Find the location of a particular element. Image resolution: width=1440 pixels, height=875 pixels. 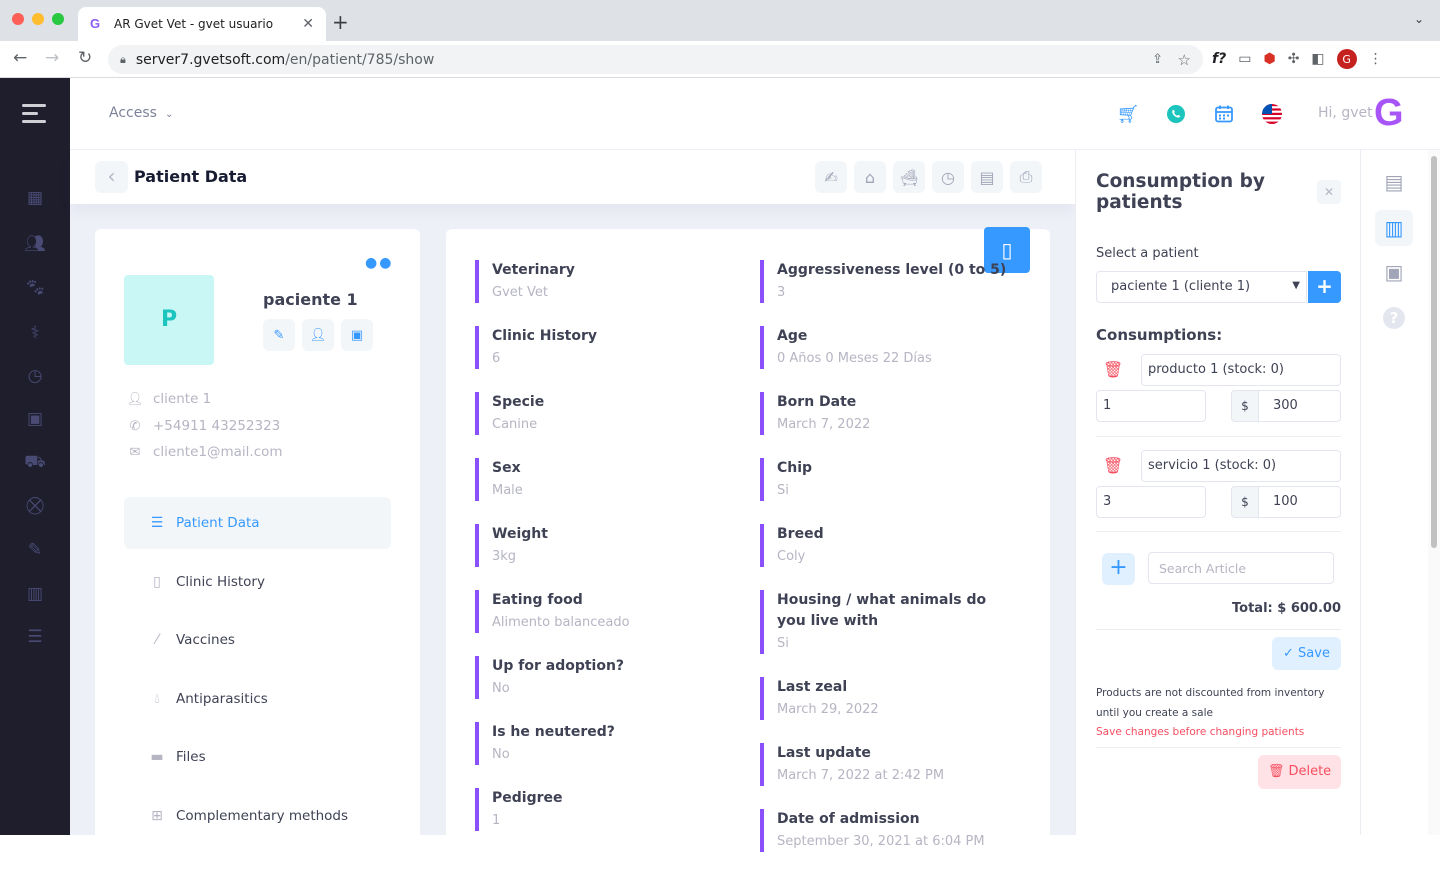

field-value: Si is located at coordinates (783, 643).